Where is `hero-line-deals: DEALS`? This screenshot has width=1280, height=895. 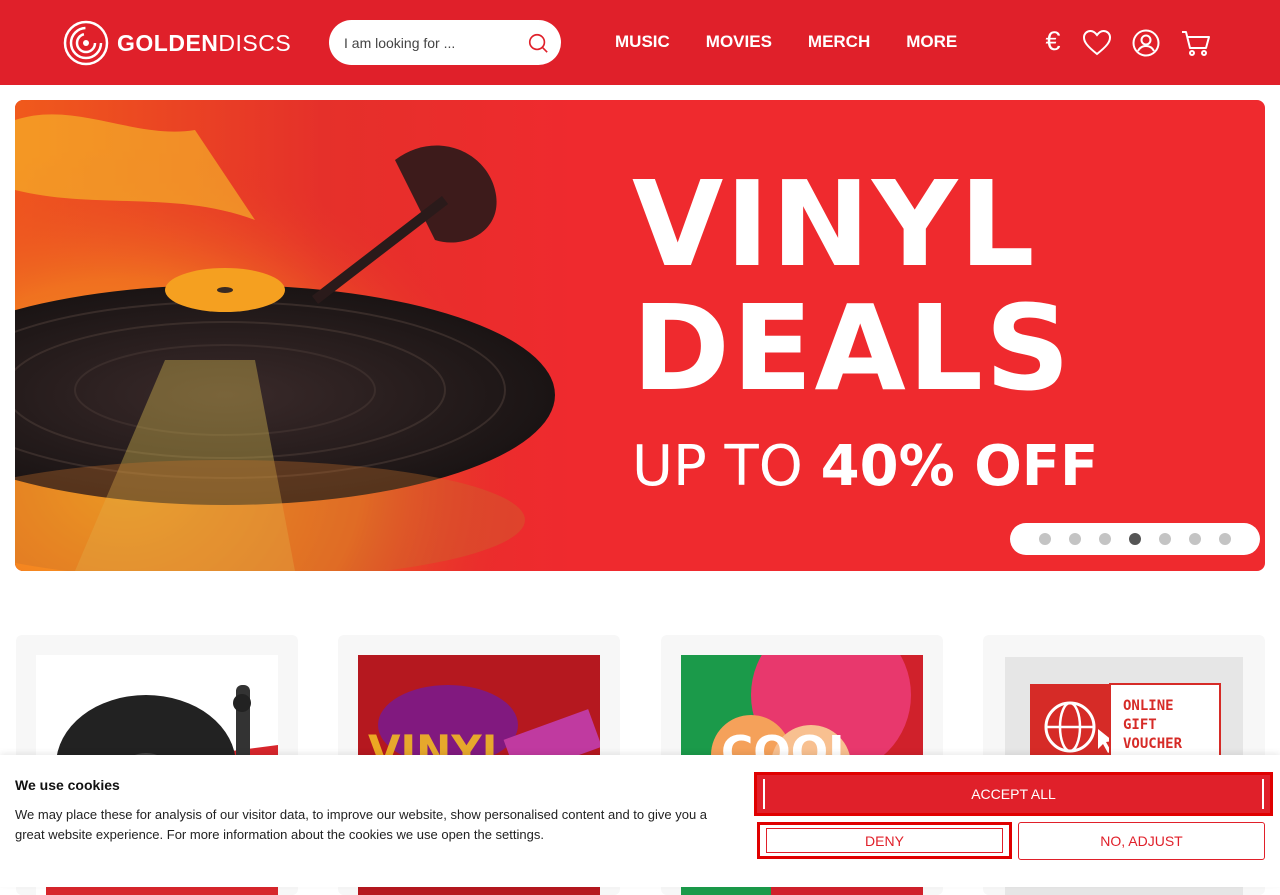
hero-line-deals: DEALS is located at coordinates (852, 348).